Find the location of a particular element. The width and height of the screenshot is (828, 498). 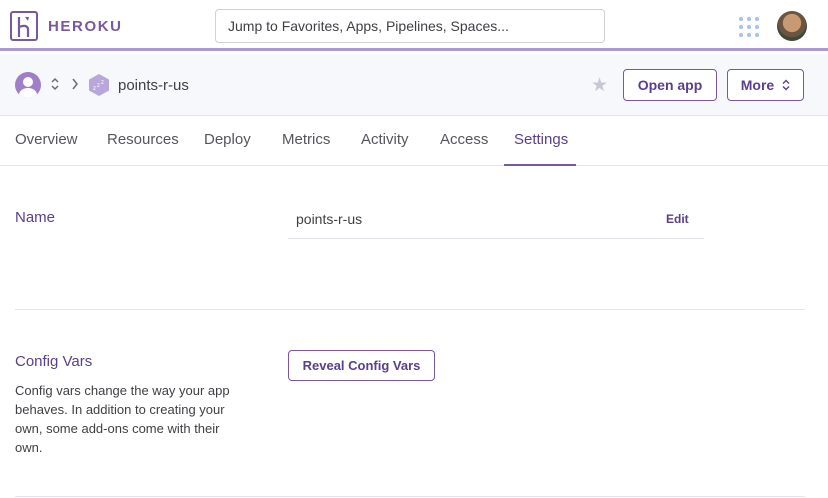

tab-resources: Resources is located at coordinates (143, 139).